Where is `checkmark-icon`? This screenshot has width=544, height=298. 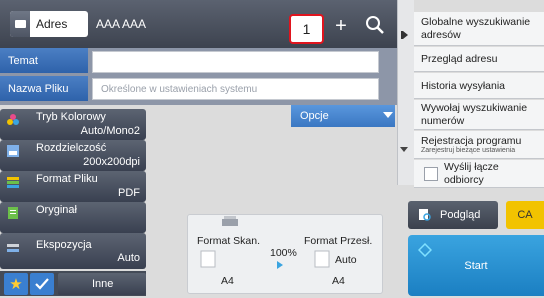 checkmark-icon is located at coordinates (42, 284).